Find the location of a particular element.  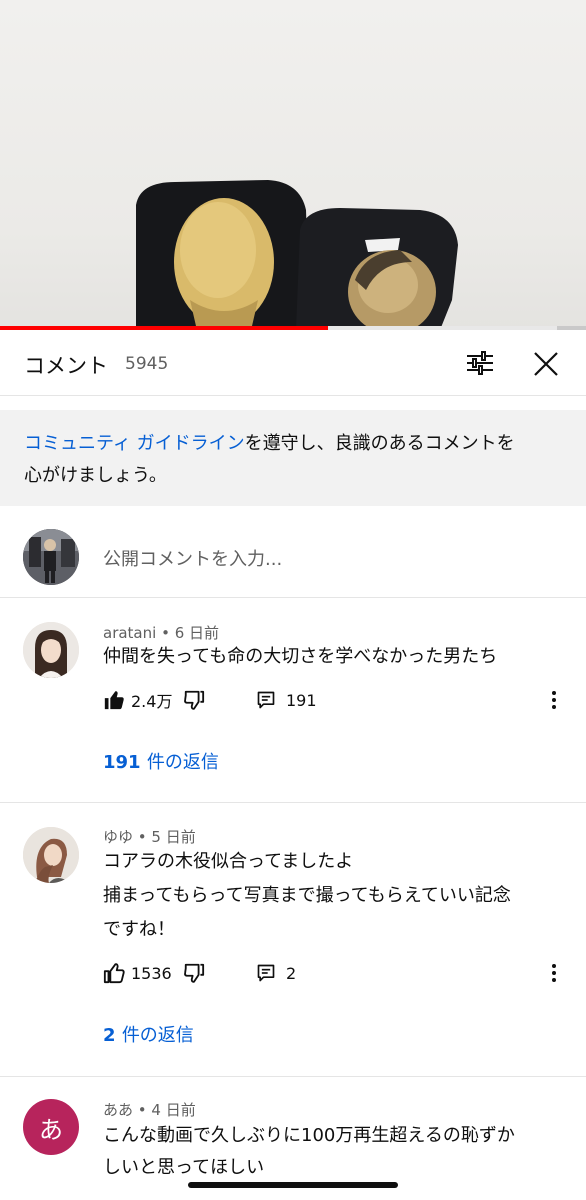

comment-text-line: コアラの木役似合ってましたよ is located at coordinates (228, 861).